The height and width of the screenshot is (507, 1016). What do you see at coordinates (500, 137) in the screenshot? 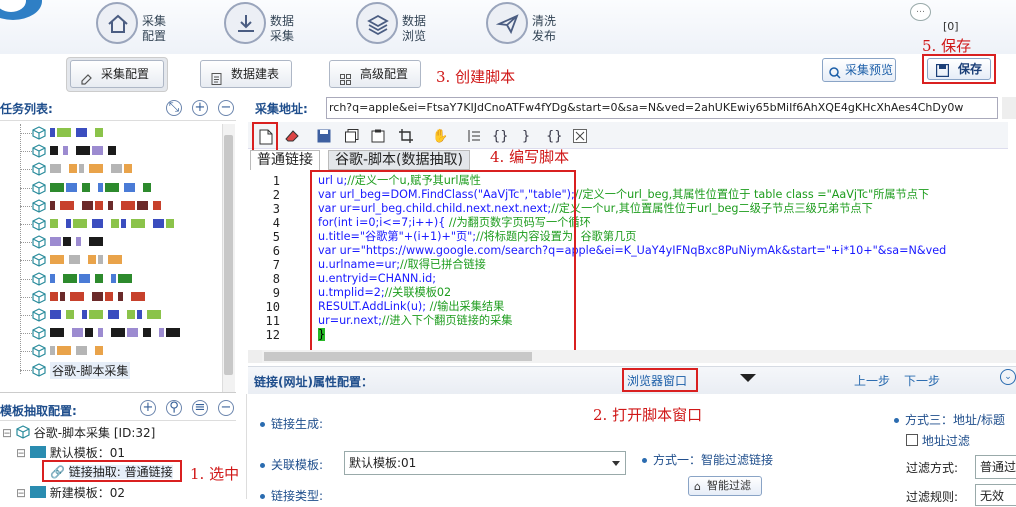
I see `brace-icon: {}` at bounding box center [500, 137].